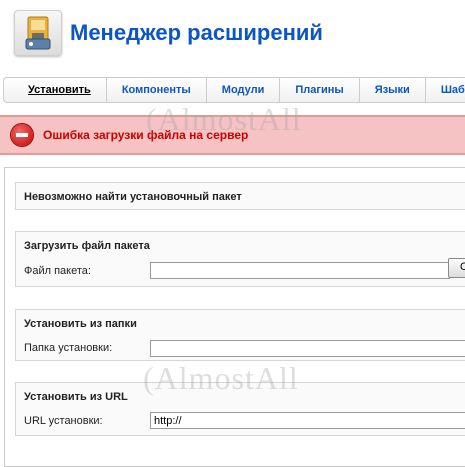 The width and height of the screenshot is (465, 467). I want to click on tab-plugins: Плагины, so click(320, 90).